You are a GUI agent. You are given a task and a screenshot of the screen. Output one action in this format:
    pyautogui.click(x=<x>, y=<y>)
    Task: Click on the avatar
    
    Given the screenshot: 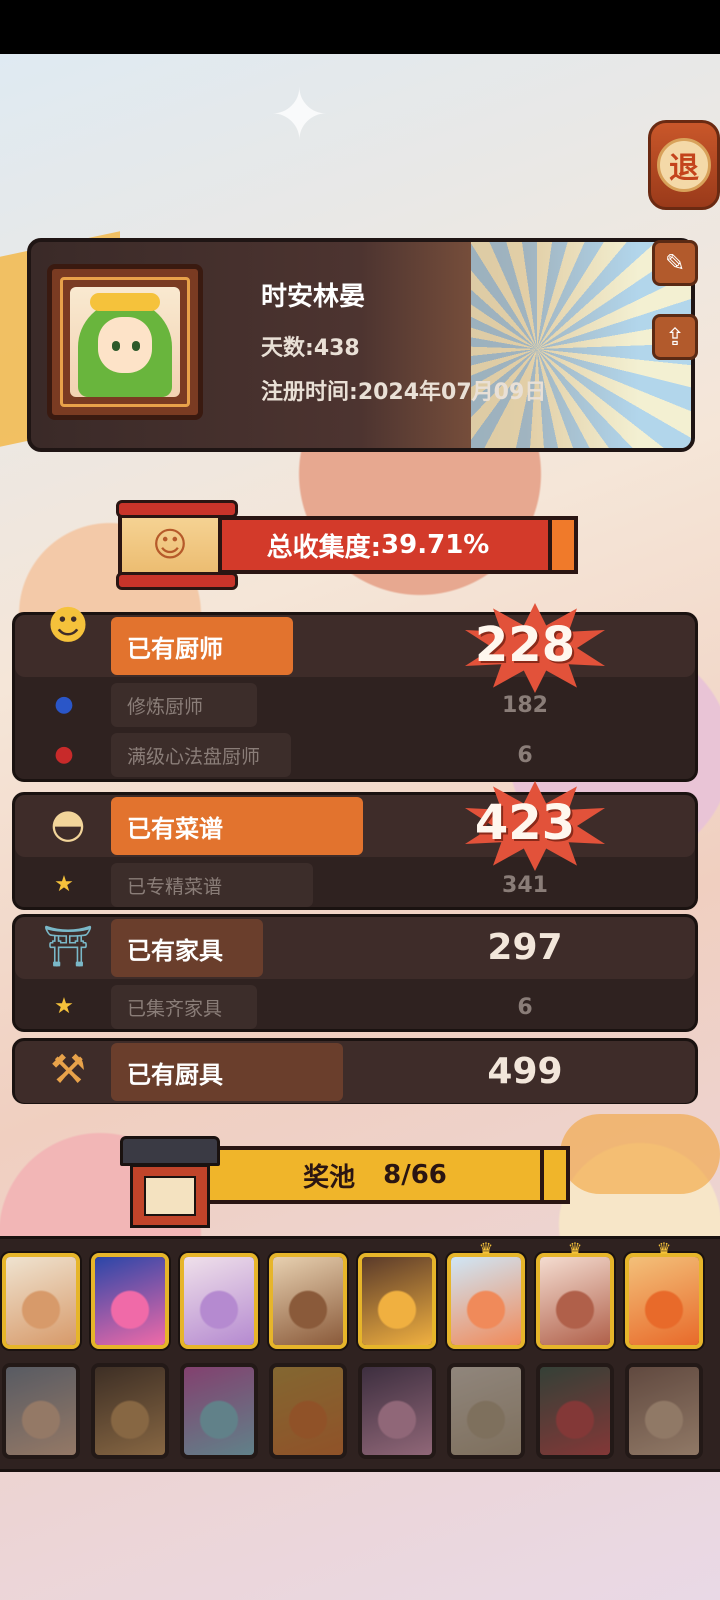 What is the action you would take?
    pyautogui.click(x=125, y=342)
    